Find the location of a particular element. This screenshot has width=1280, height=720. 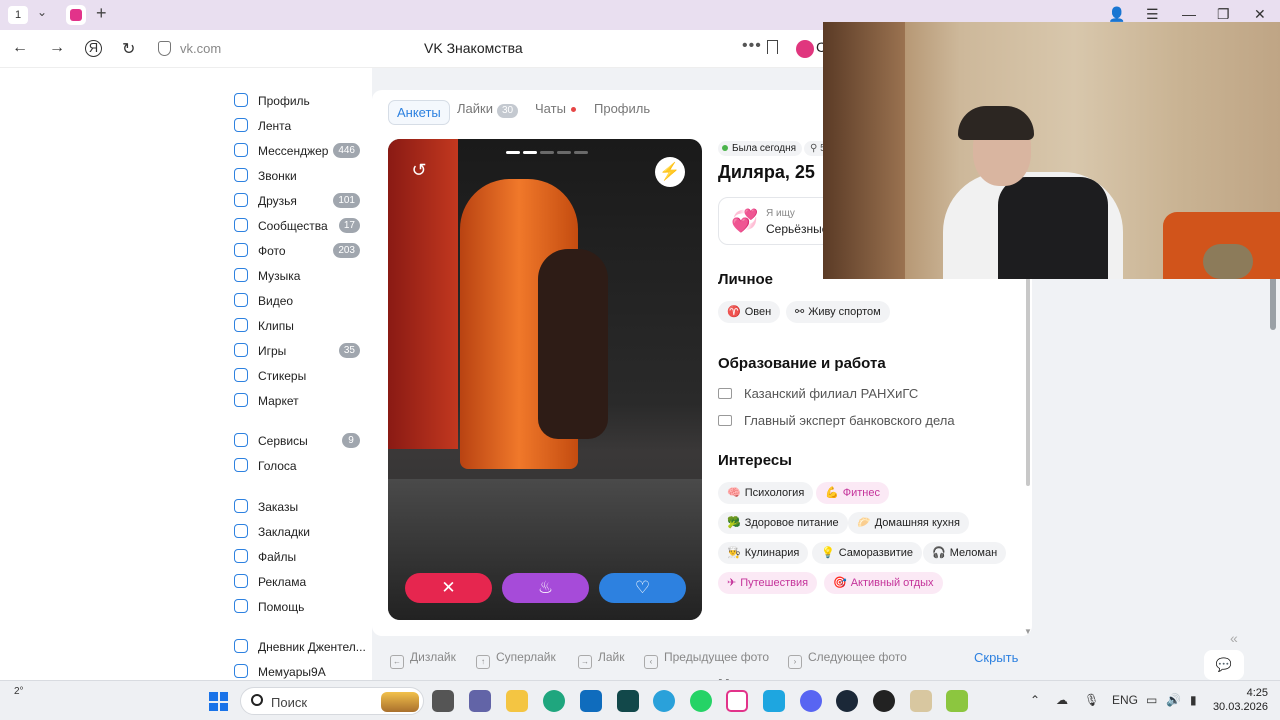

notes-icon is located at coordinates (921, 701).